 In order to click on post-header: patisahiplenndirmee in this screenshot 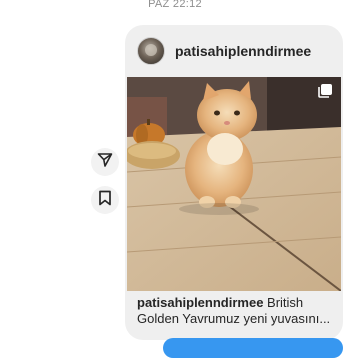, I will do `click(234, 51)`.